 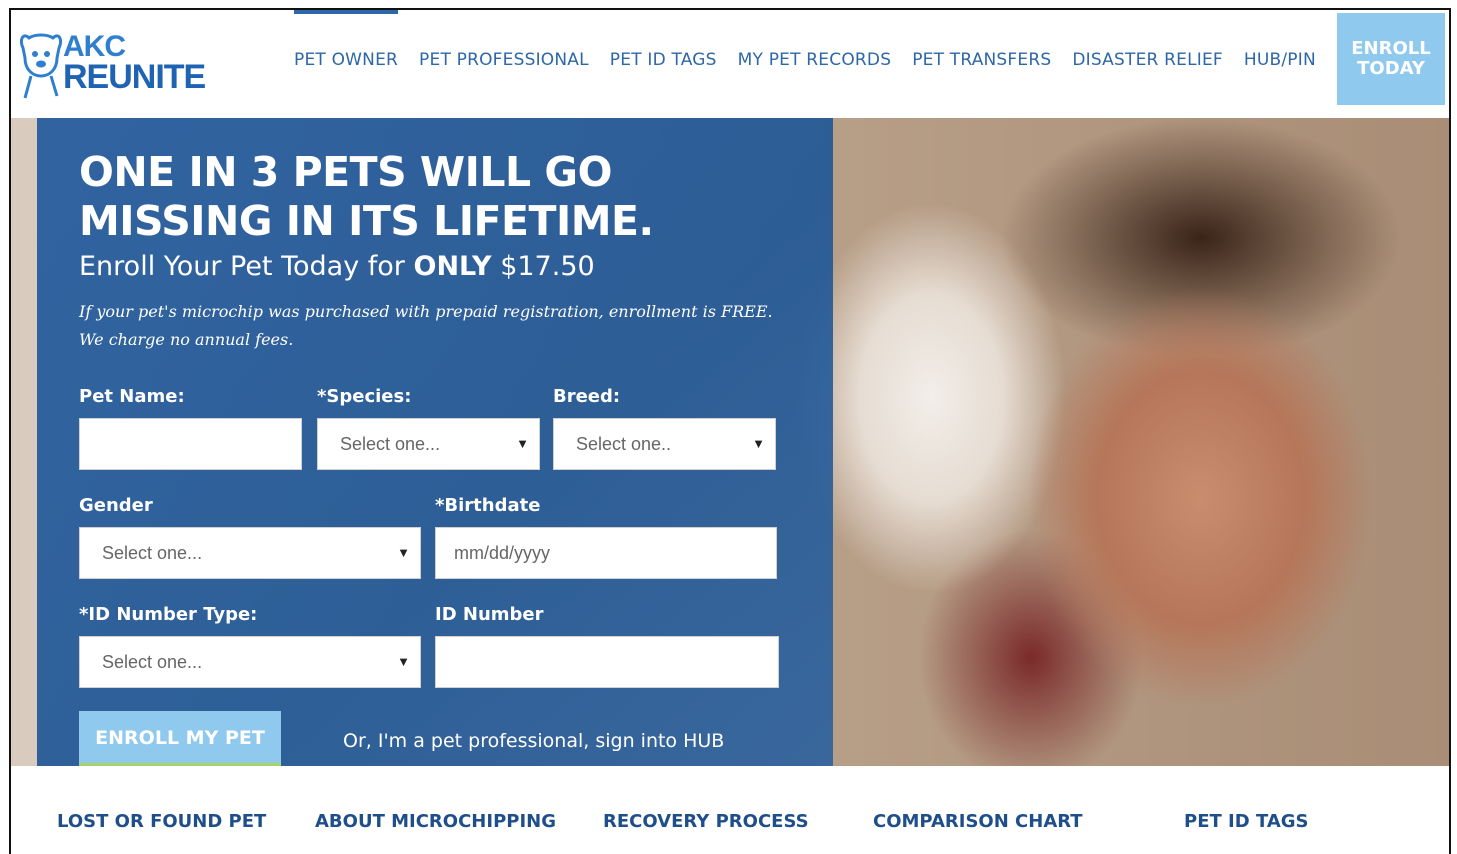 I want to click on subnav-comparison-chart: COMPARISON CHART, so click(x=978, y=821).